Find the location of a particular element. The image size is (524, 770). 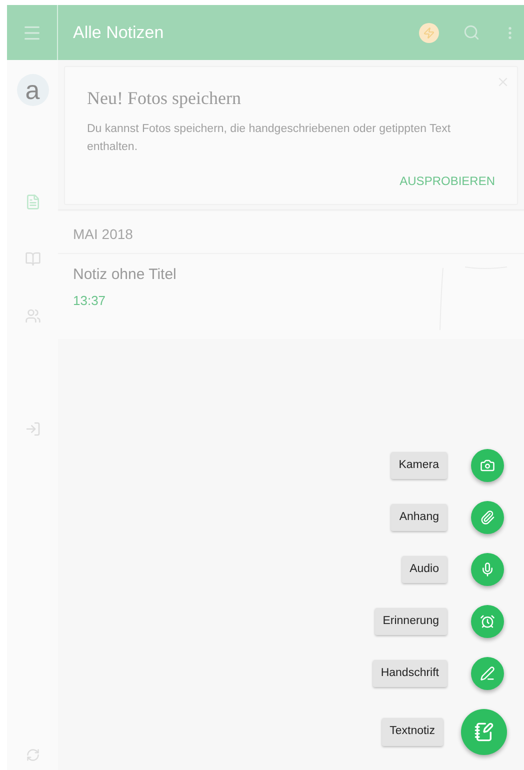

action-label: Textnotiz is located at coordinates (412, 732).